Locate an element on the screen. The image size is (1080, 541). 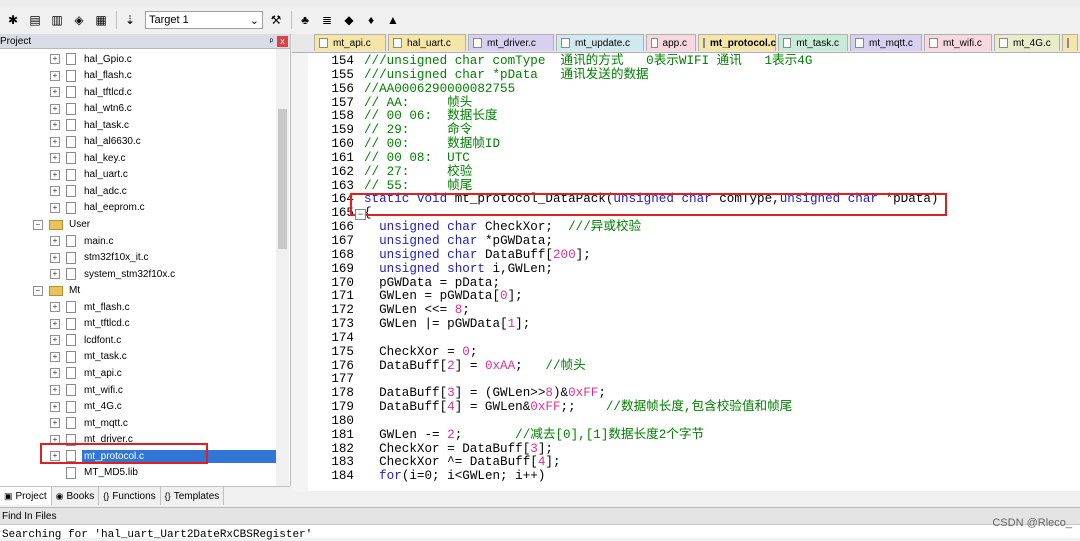
close-icon: x is located at coordinates (282, 41).